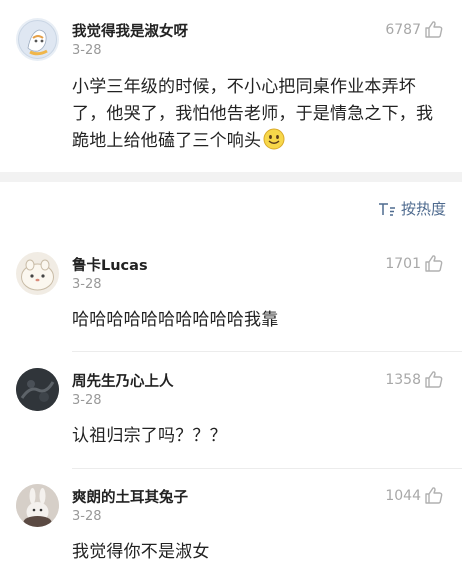 This screenshot has height=574, width=462. I want to click on comment-text: 我觉得你不是淑女, so click(141, 552).